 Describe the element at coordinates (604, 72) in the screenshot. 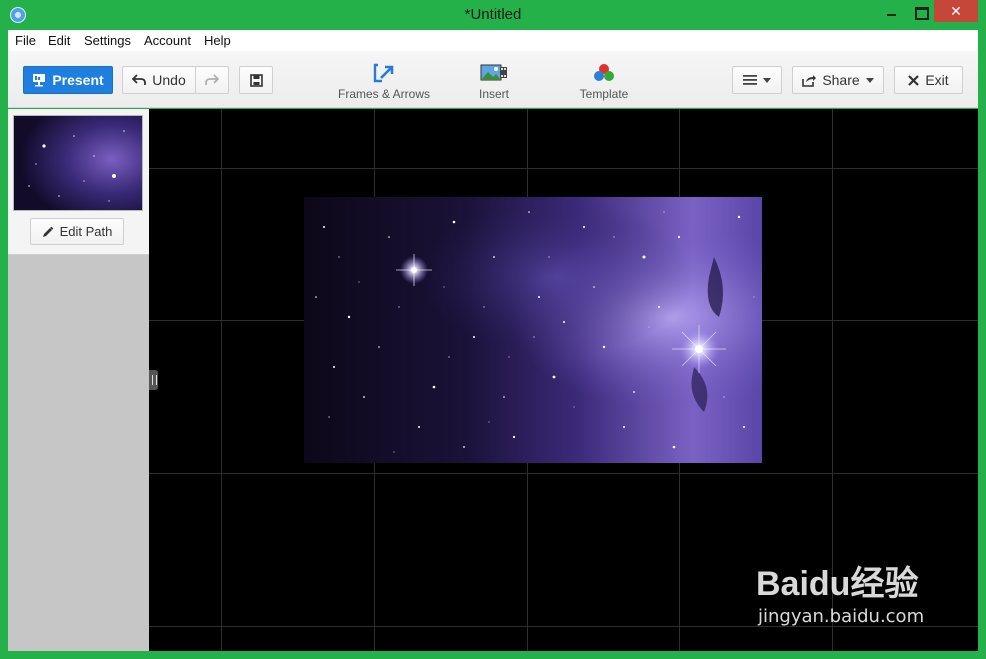

I see `template-icon` at that location.